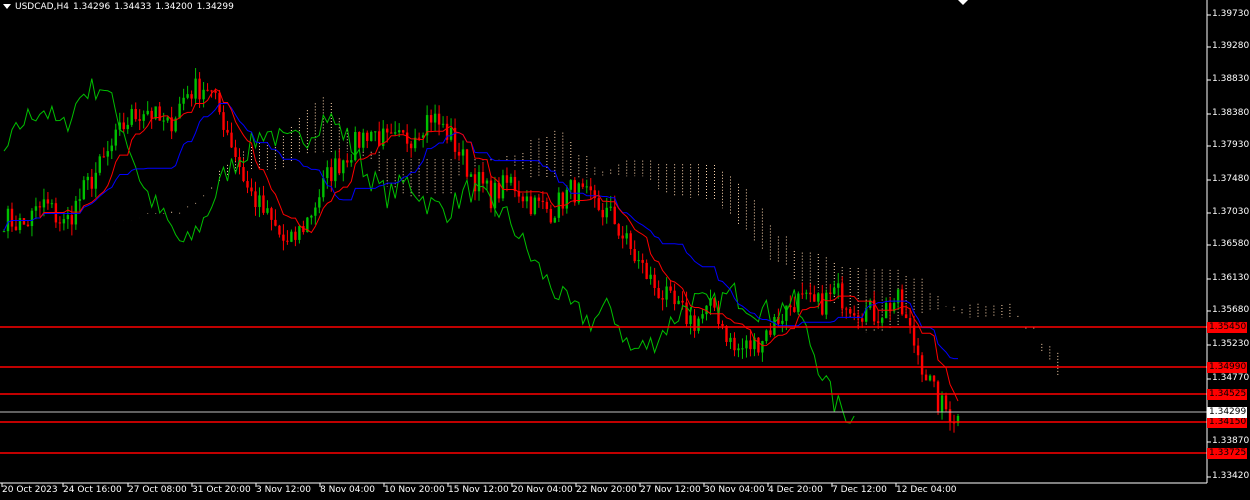  I want to click on menu-triangle-icon, so click(7, 6).